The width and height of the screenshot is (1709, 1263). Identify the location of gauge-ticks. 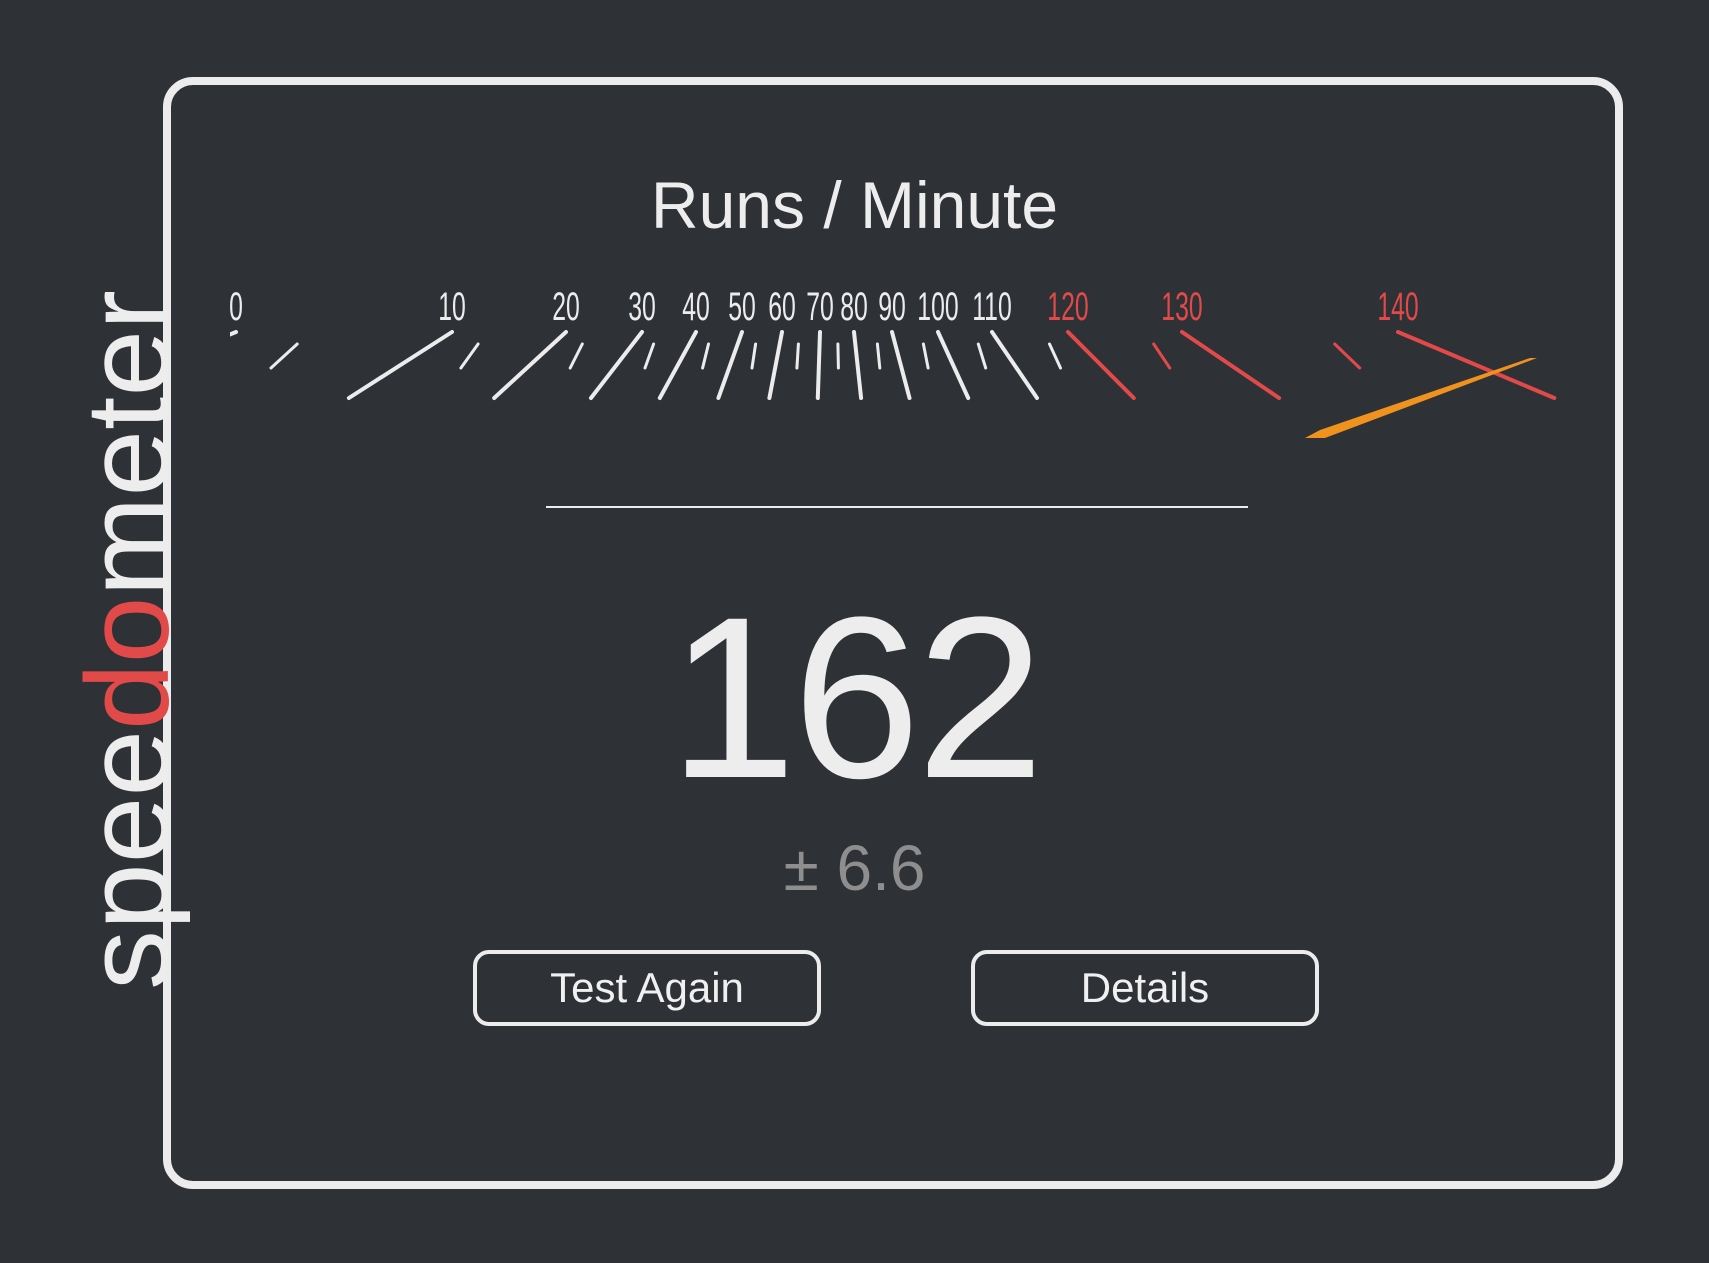
(893, 365).